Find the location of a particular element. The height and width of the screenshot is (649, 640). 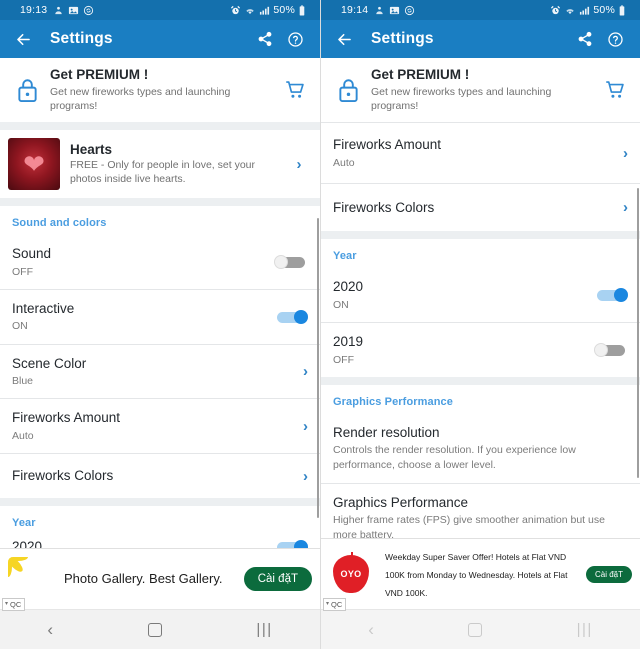

system-navigation-bar: ‹ ||| is located at coordinates (480, 629).